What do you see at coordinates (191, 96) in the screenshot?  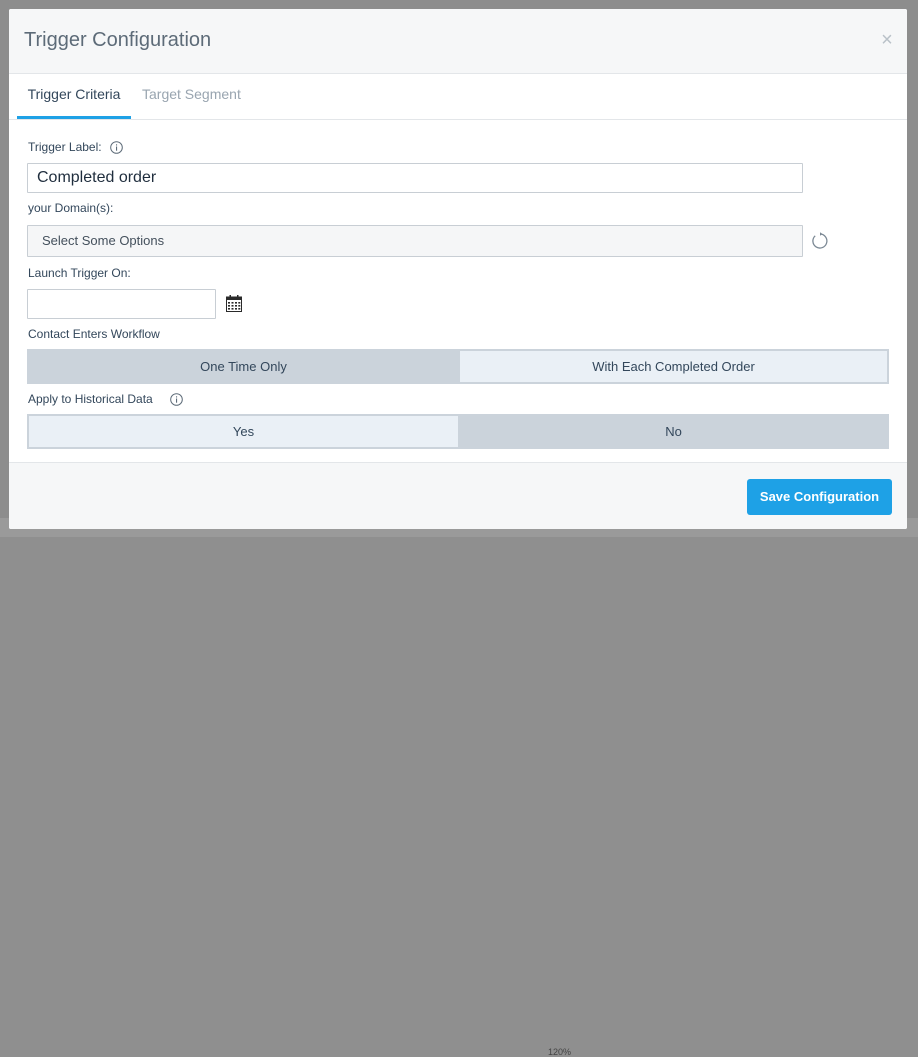 I see `tab-target-segment: Target Segment` at bounding box center [191, 96].